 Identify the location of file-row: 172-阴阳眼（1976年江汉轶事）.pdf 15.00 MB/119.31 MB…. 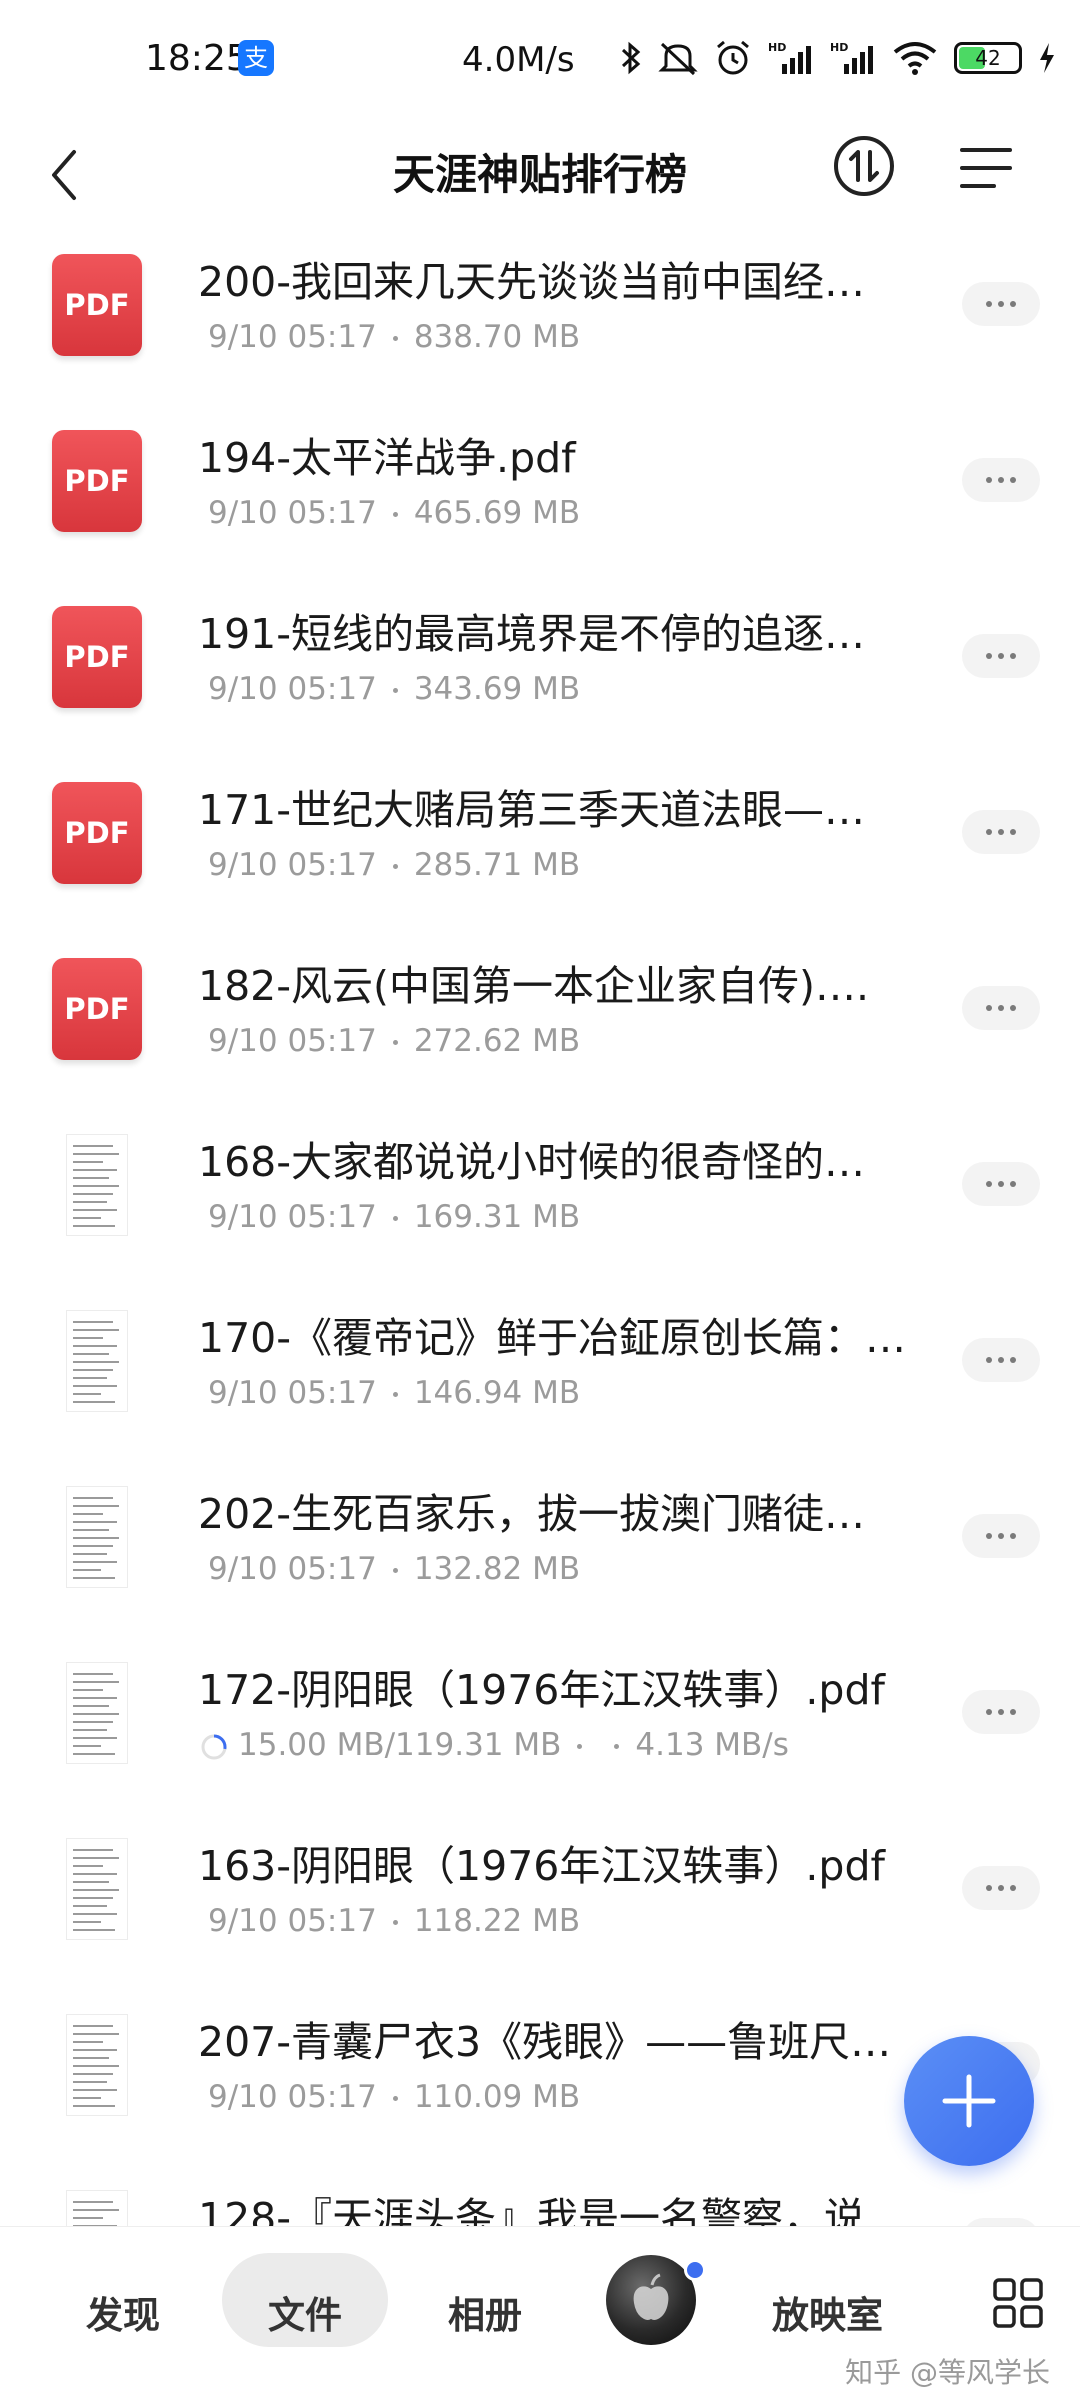
(540, 1726).